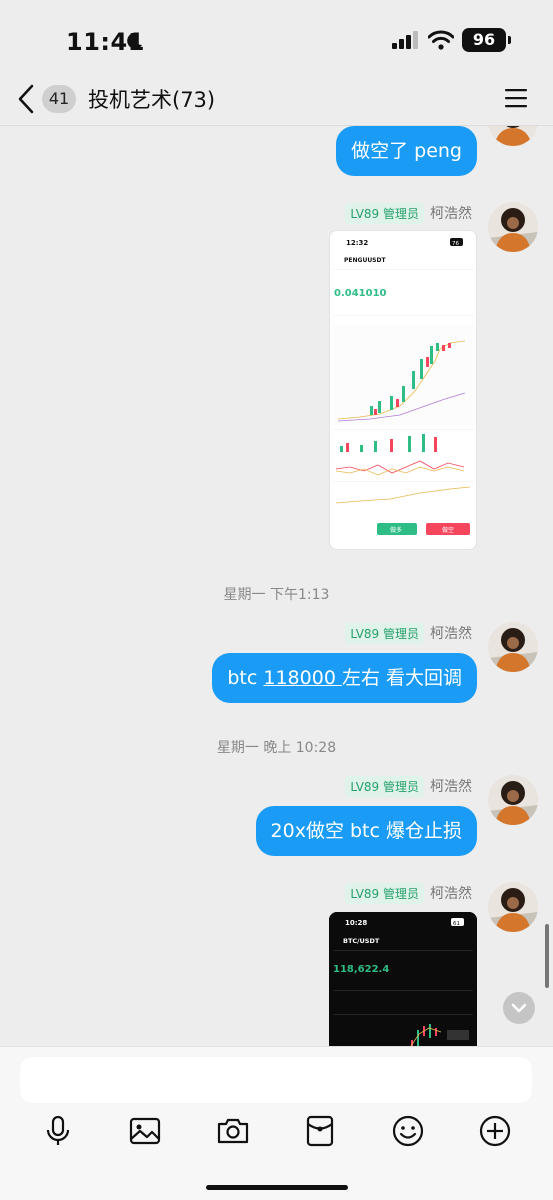 Image resolution: width=553 pixels, height=1200 pixels. I want to click on screenshot-time: 12:32, so click(357, 243).